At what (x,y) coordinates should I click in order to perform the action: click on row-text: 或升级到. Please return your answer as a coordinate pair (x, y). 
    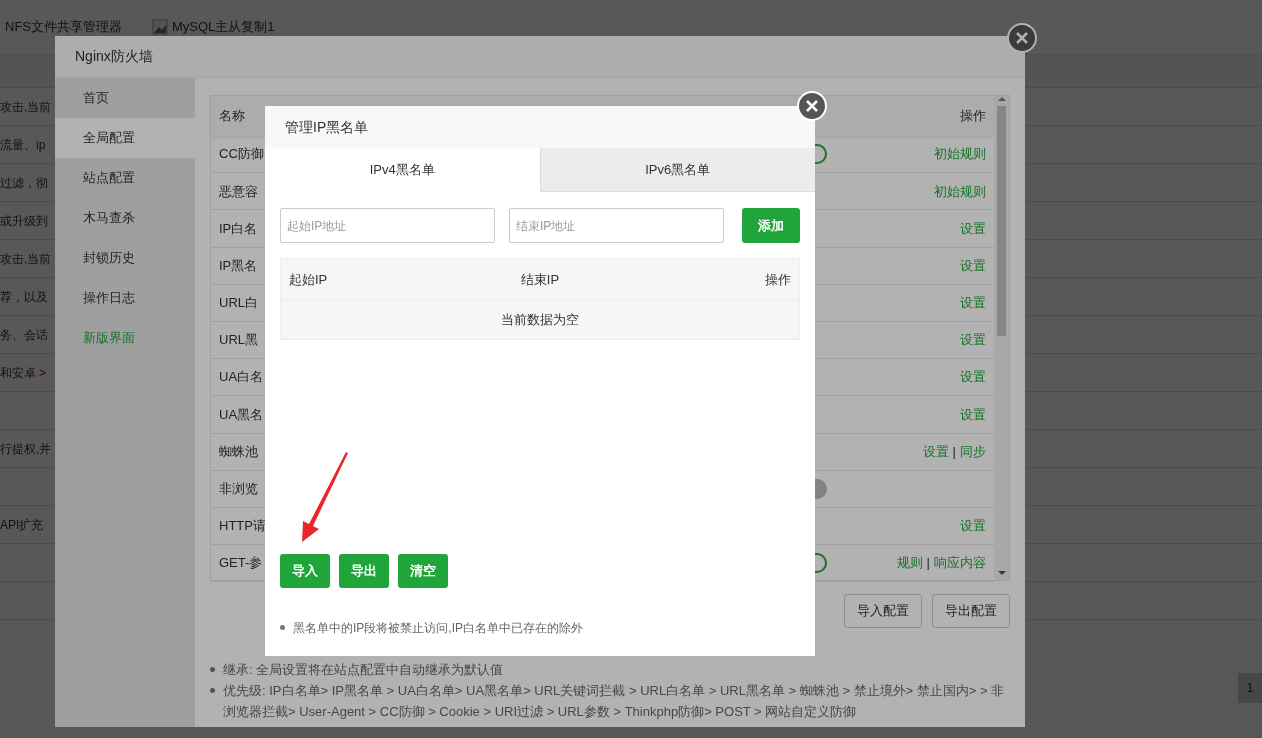
    Looking at the image, I should click on (24, 221).